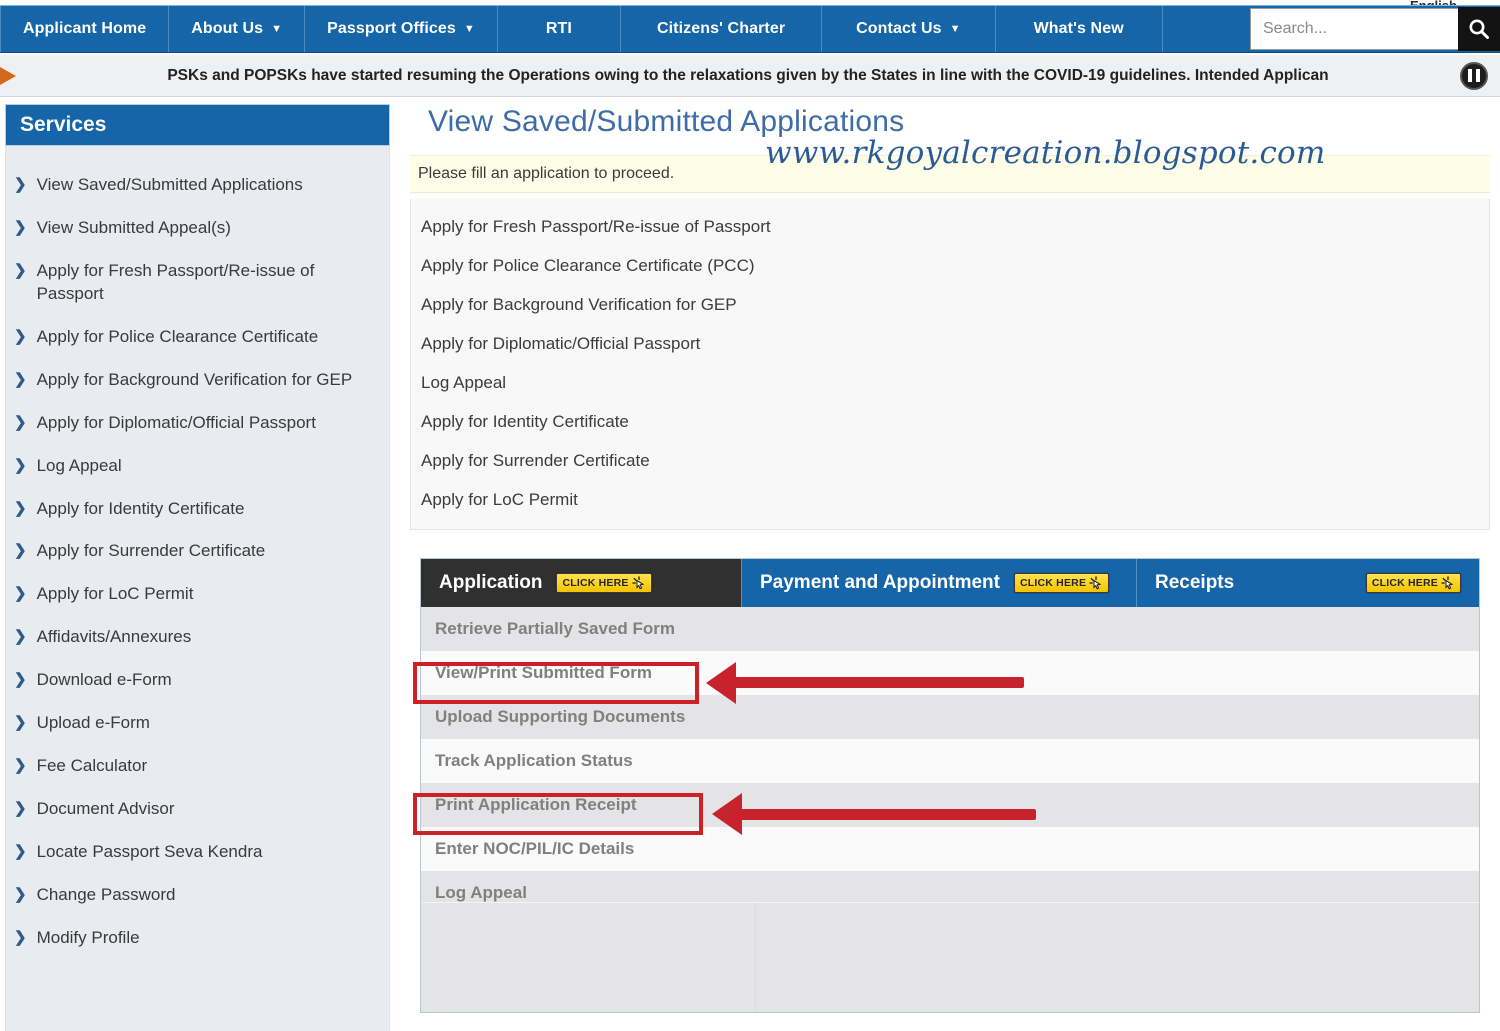 The width and height of the screenshot is (1500, 1031). I want to click on sidebar-item: ❯ View Saved/Submitted Applications, so click(197, 185).